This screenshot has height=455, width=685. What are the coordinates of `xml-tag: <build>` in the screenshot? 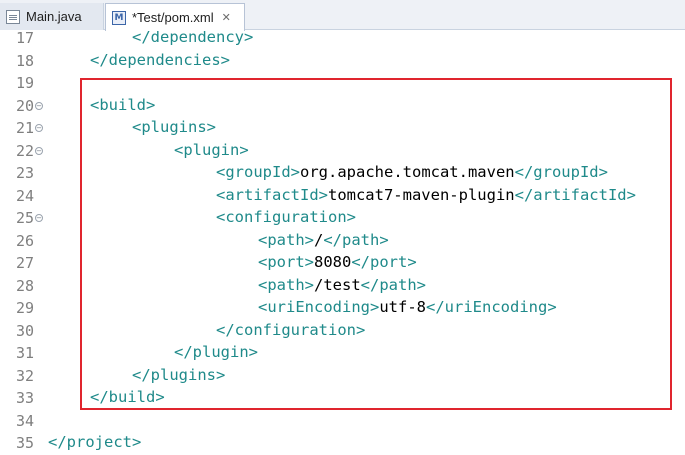 It's located at (123, 104).